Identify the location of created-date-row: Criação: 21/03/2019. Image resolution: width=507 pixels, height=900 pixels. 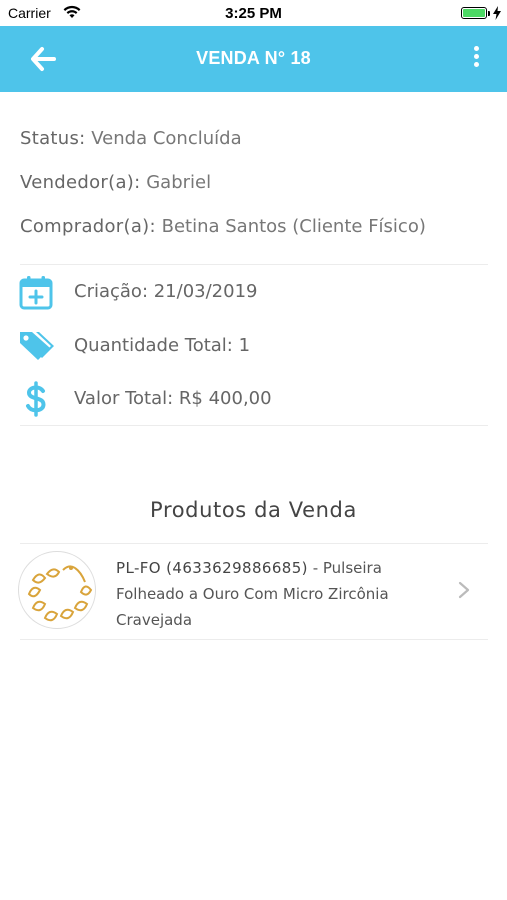
(248, 292).